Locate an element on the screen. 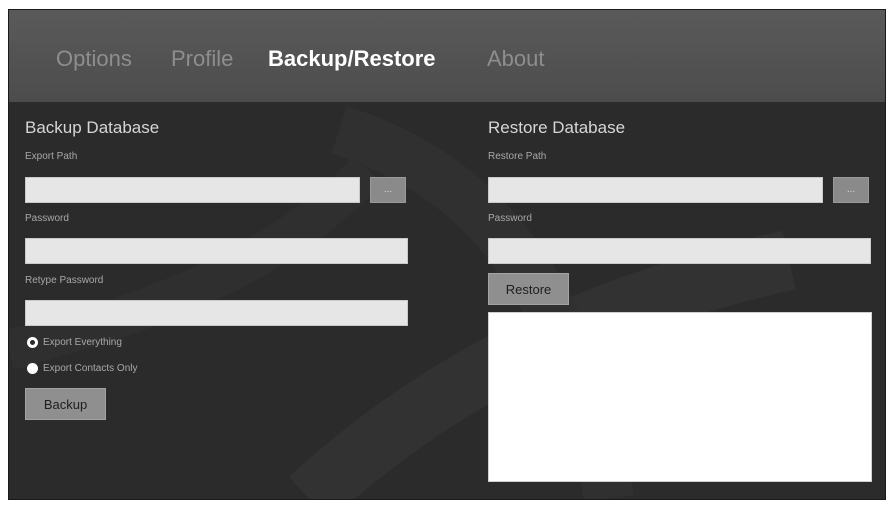 Image resolution: width=891 pixels, height=506 pixels. export-path-label: Export Path is located at coordinates (51, 156).